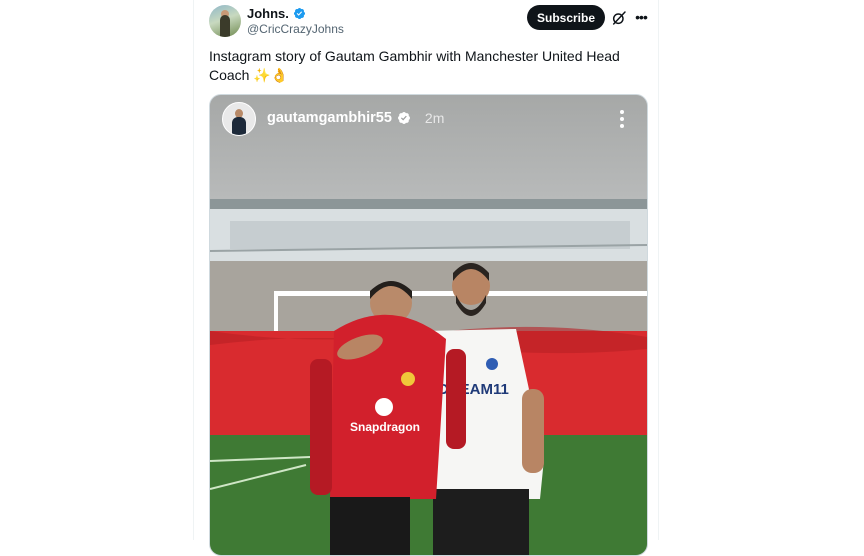 The height and width of the screenshot is (556, 864). What do you see at coordinates (268, 13) in the screenshot?
I see `author-name: Johns.` at bounding box center [268, 13].